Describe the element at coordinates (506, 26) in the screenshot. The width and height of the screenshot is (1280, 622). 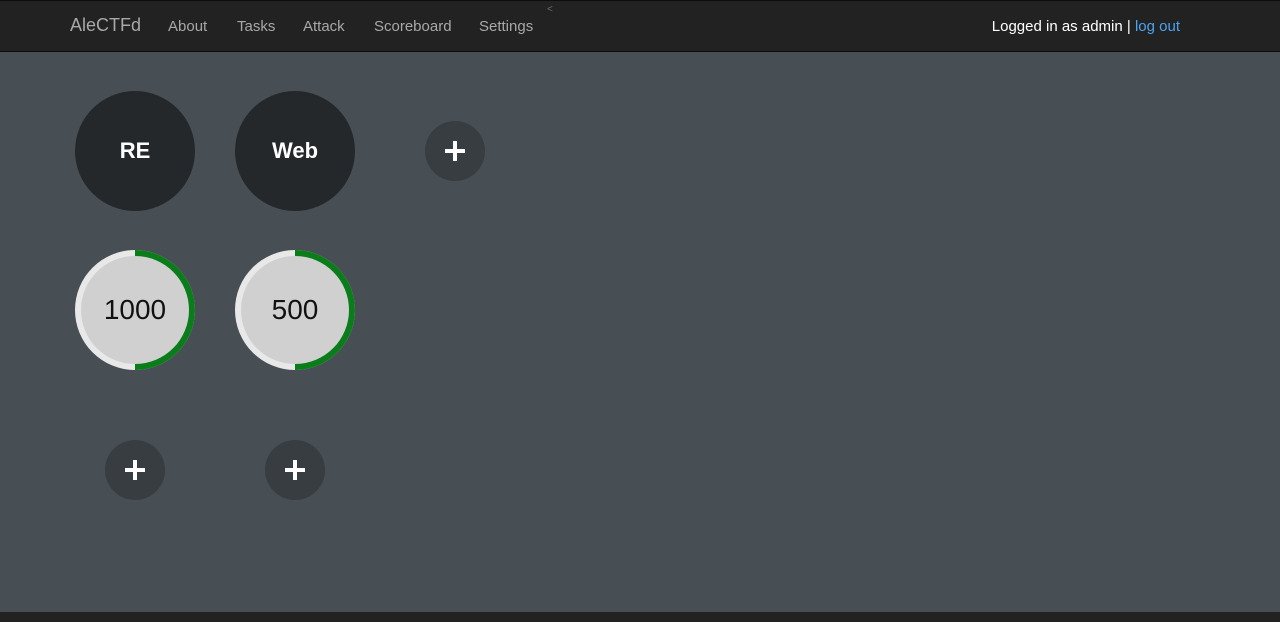
I see `nav-settings: Settings` at that location.